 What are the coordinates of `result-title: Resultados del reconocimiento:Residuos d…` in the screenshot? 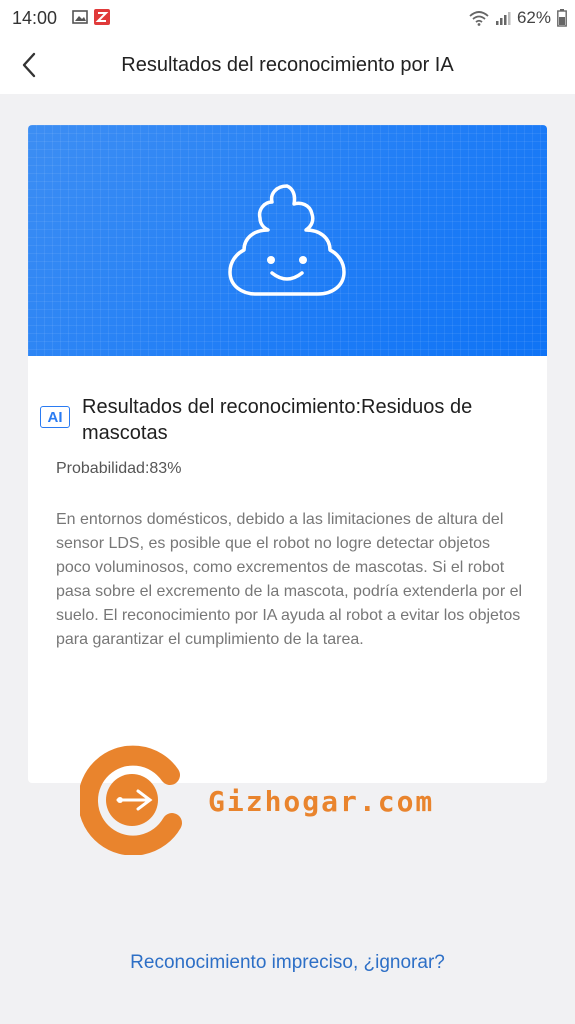 It's located at (277, 420).